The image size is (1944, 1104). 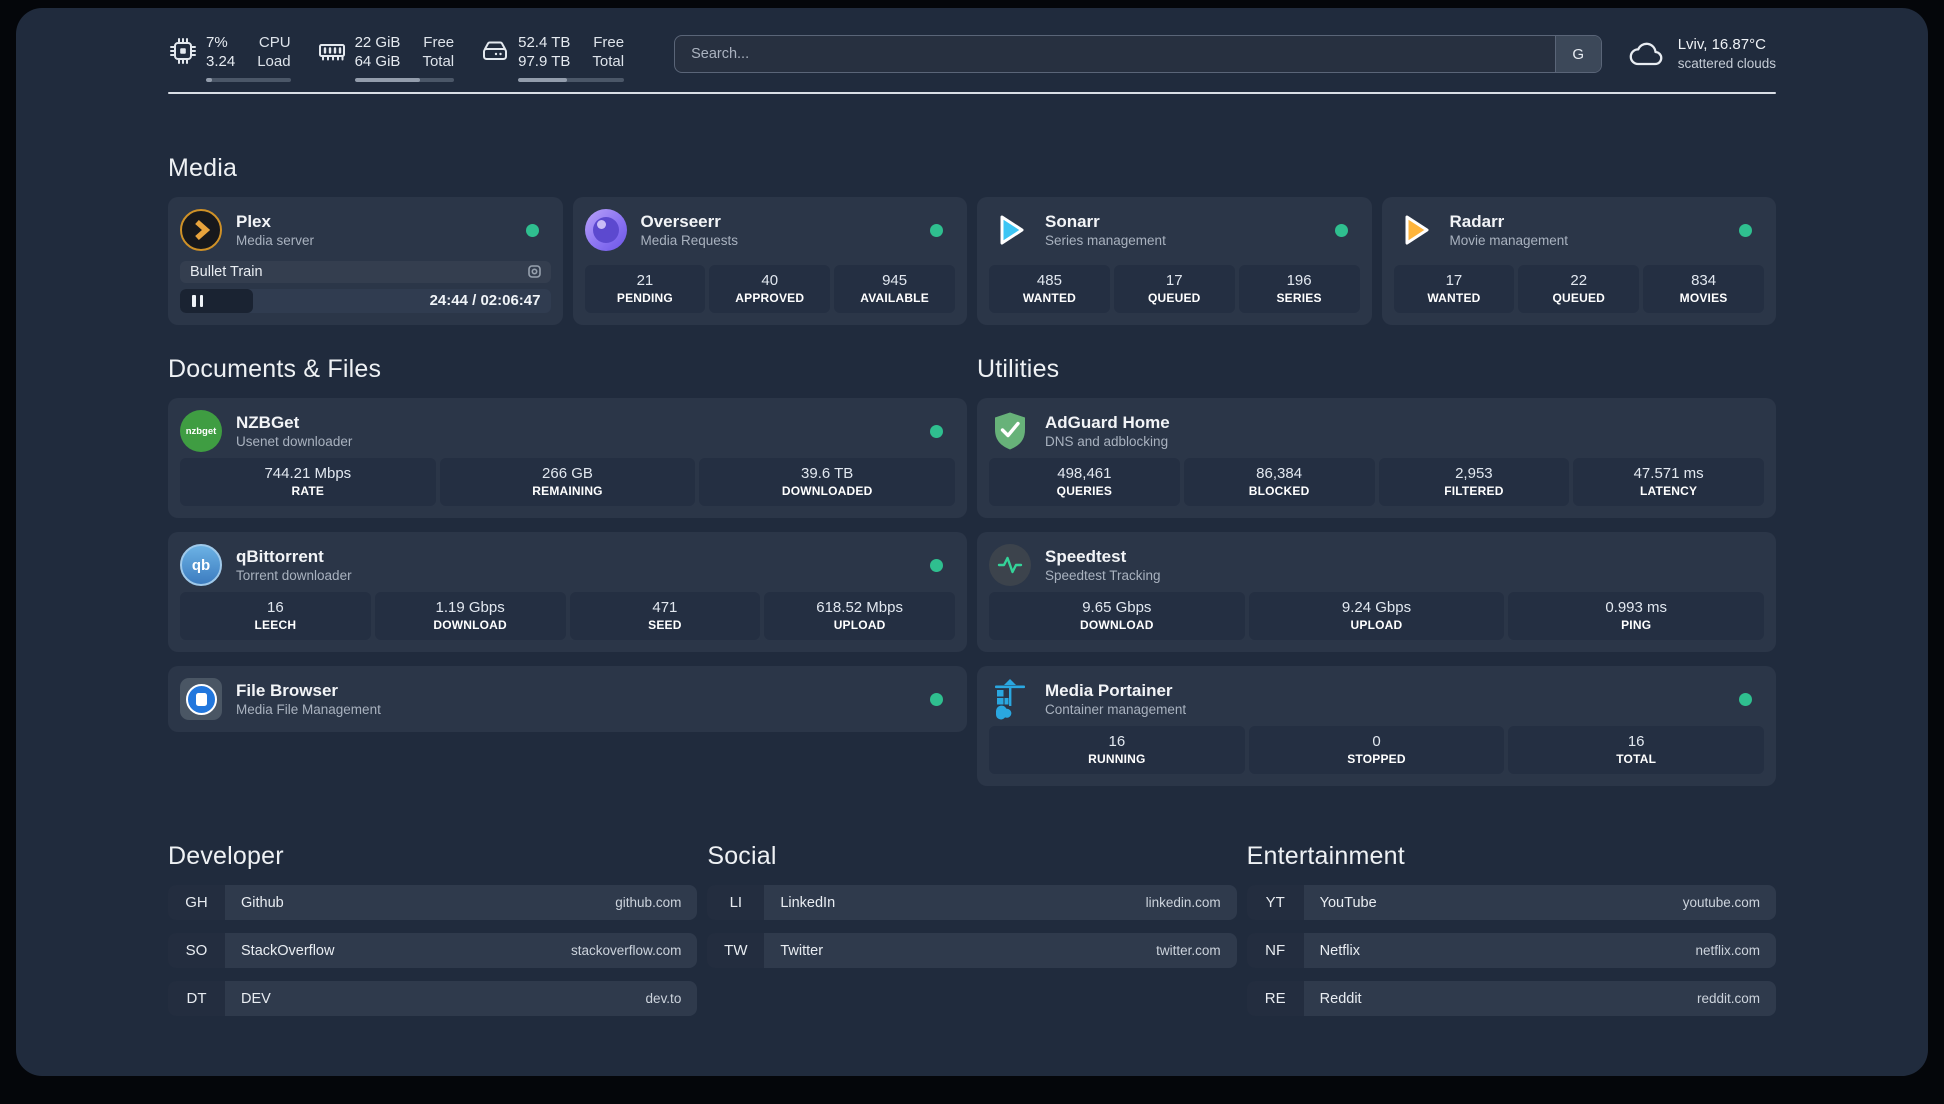 I want to click on bookmark-twitter: TW Twitter twitter.com, so click(x=972, y=950).